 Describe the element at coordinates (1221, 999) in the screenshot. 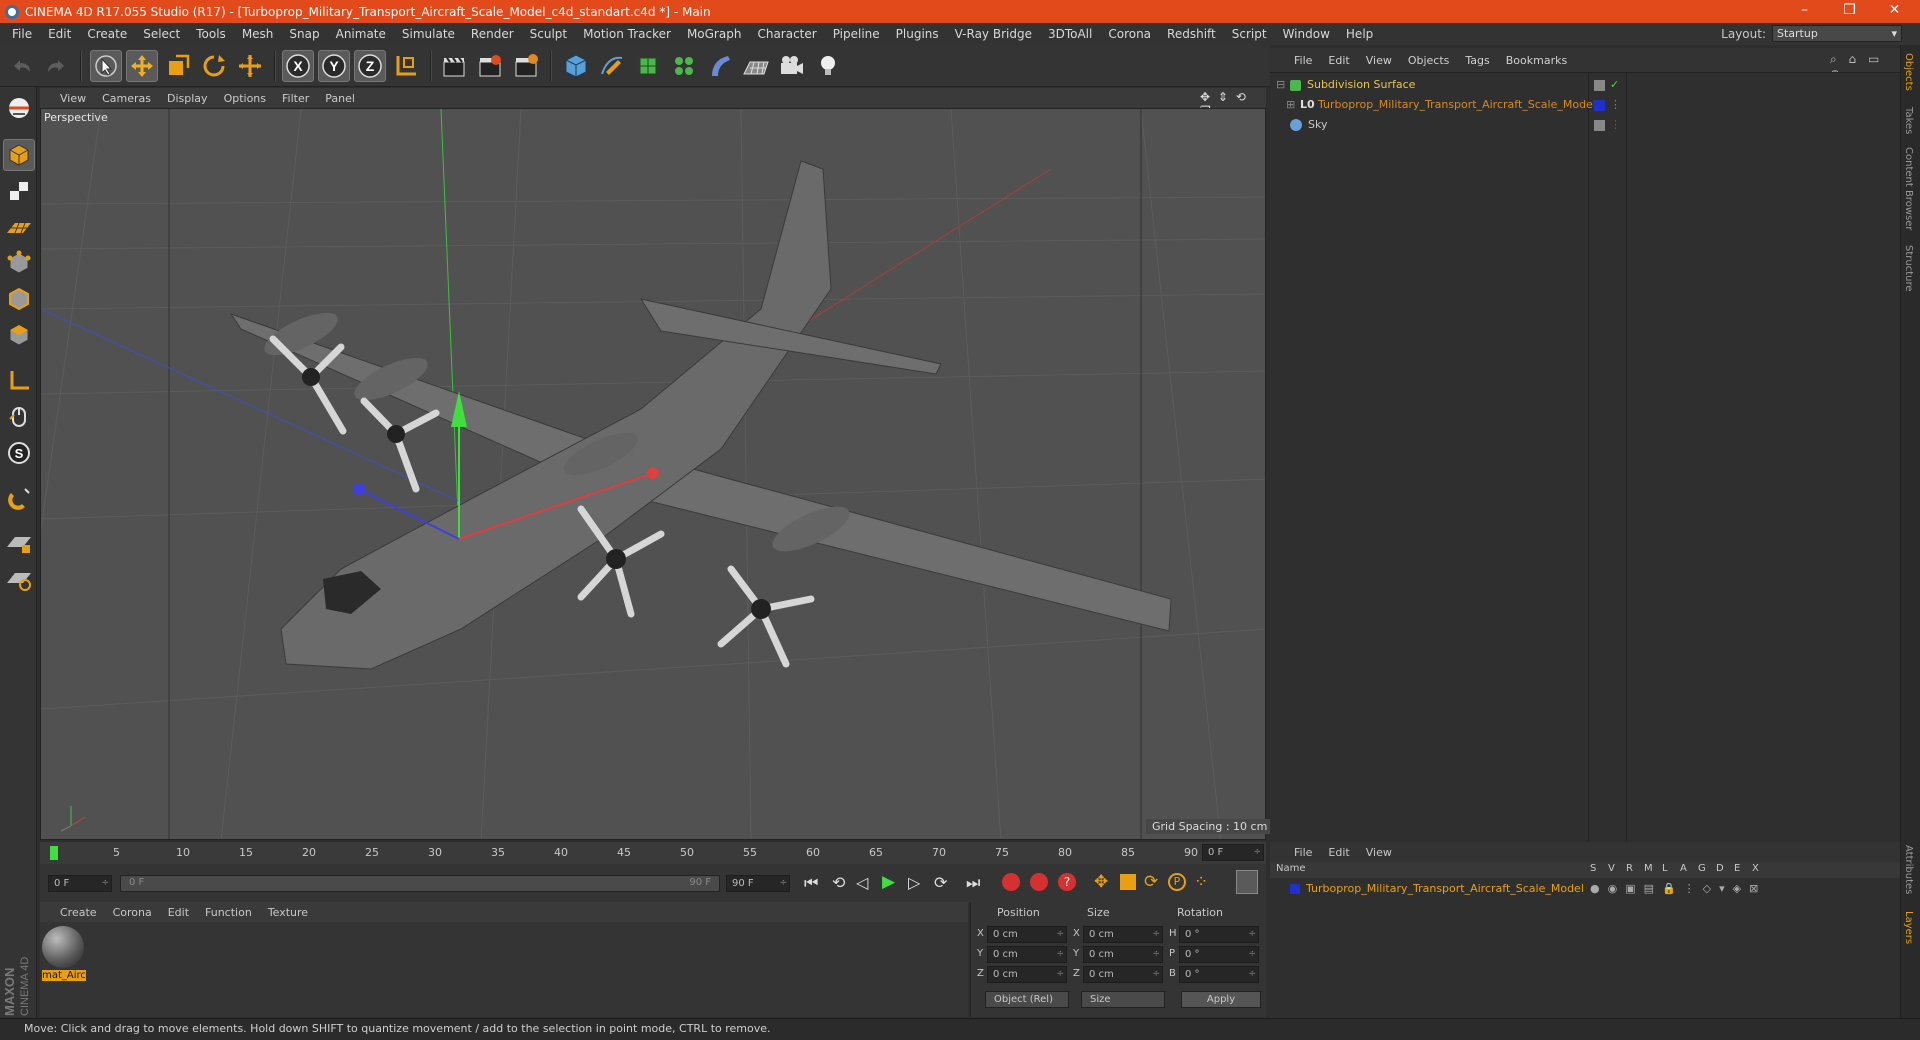

I see `apply-button: Apply` at that location.